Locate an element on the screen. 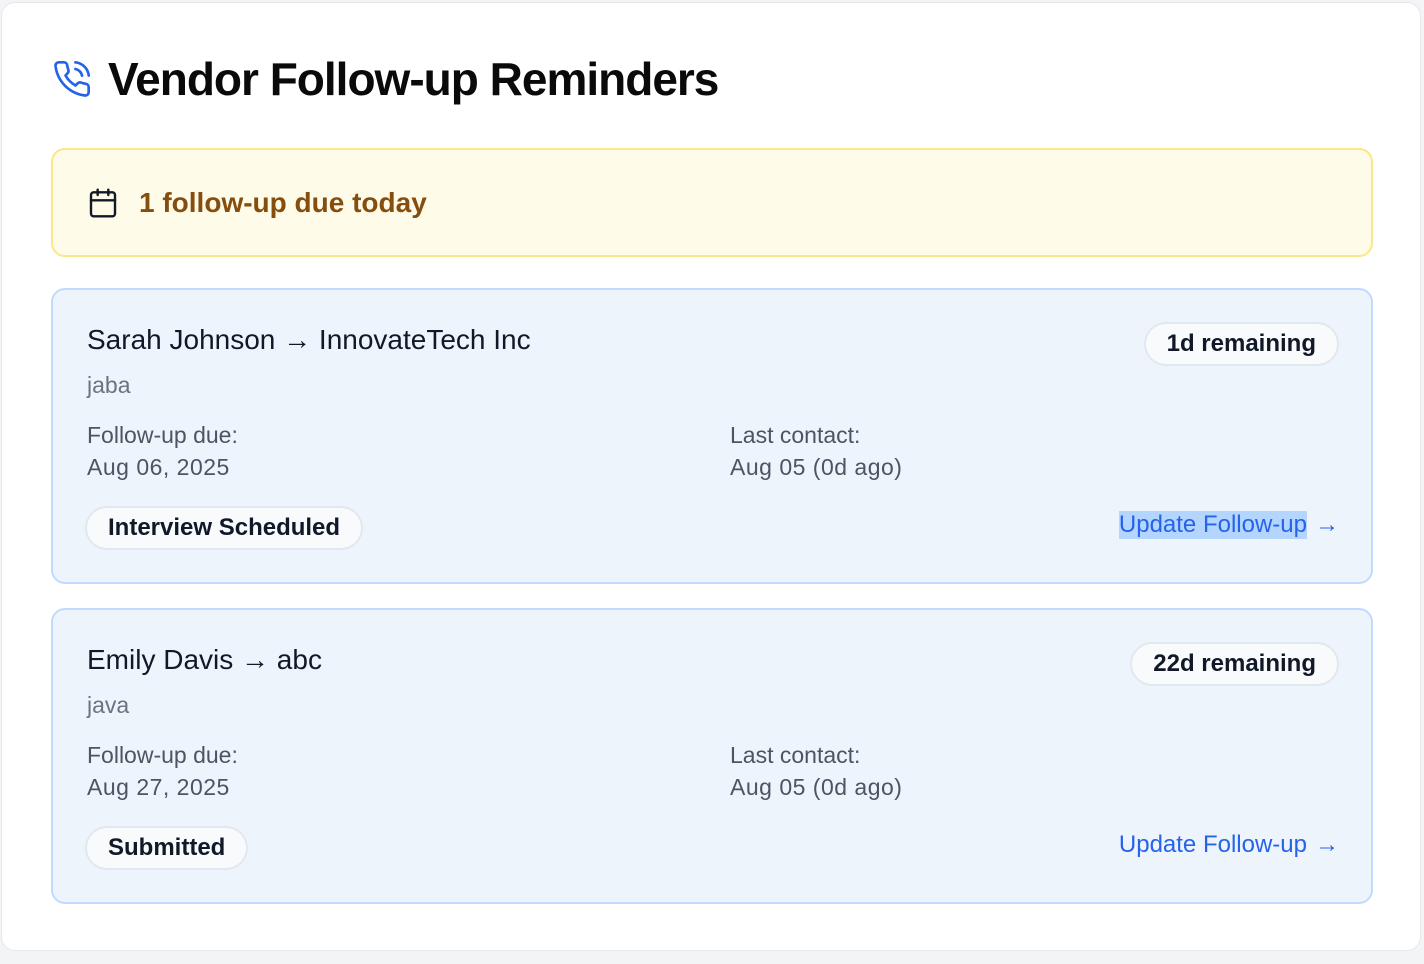  followup-due-value: Aug 06, 2025 is located at coordinates (158, 467).